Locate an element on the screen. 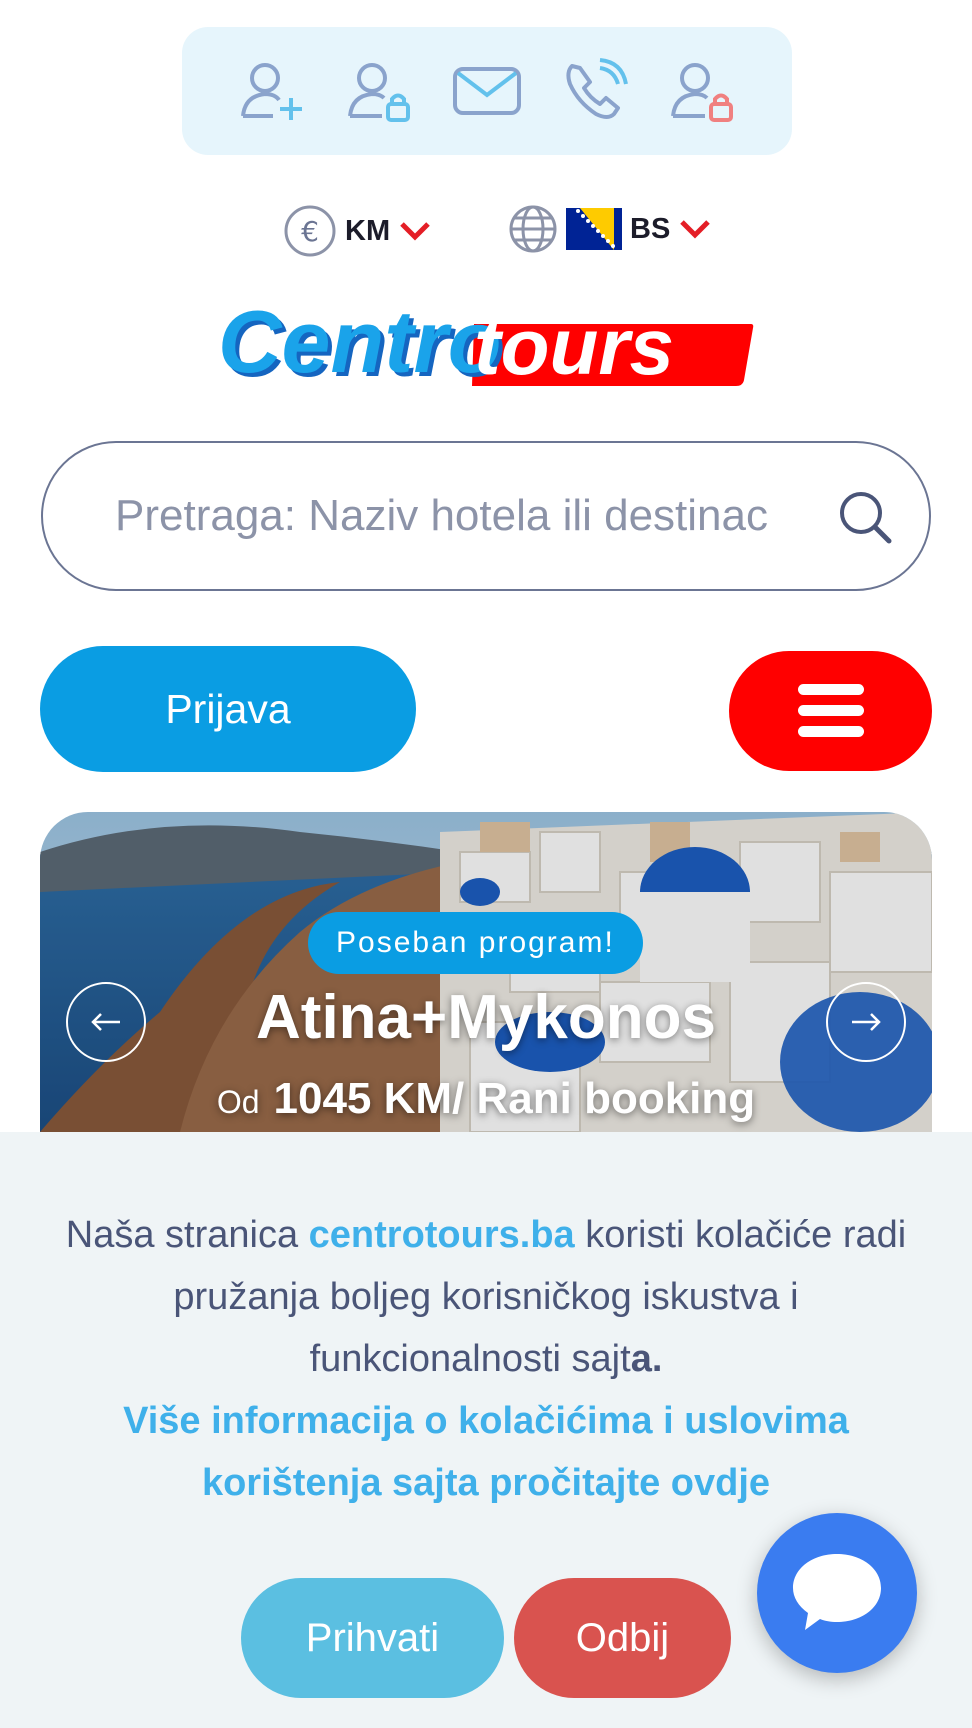 Image resolution: width=972 pixels, height=1728 pixels. cookie-text-start: Naša stranica is located at coordinates (187, 1235).